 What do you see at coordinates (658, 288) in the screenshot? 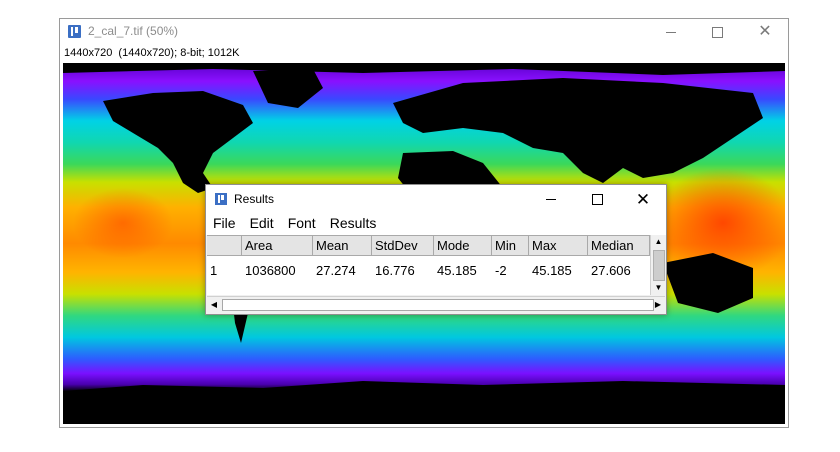
I see `scroll-down-arrow-icon: ▼` at bounding box center [658, 288].